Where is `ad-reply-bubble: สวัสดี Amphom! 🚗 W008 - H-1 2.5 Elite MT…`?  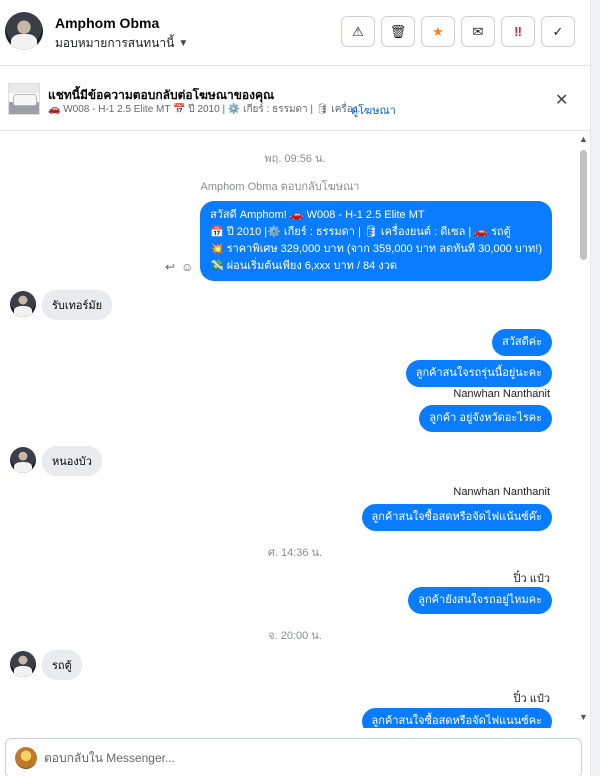 ad-reply-bubble: สวัสดี Amphom! 🚗 W008 - H-1 2.5 Elite MT… is located at coordinates (375, 241).